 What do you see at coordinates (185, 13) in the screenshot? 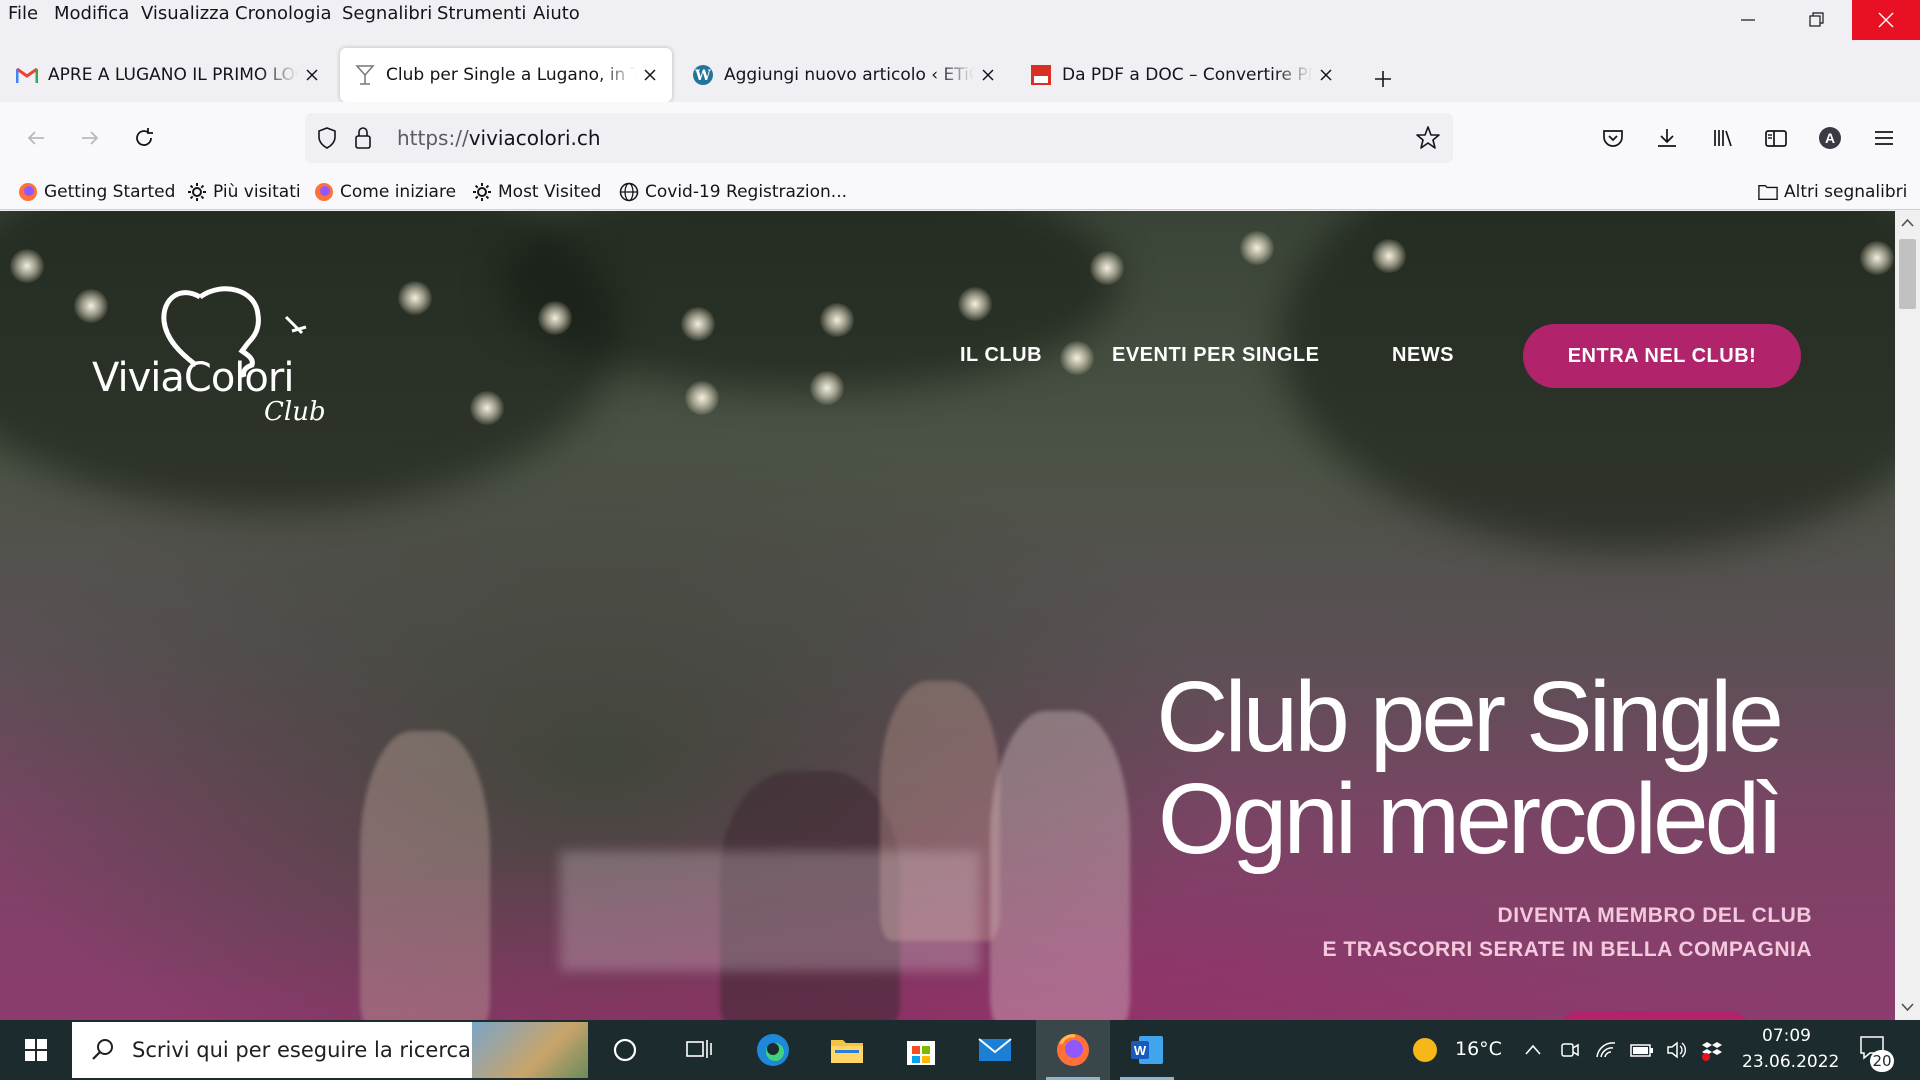
I see `menu-visualizza: Visualizza` at bounding box center [185, 13].